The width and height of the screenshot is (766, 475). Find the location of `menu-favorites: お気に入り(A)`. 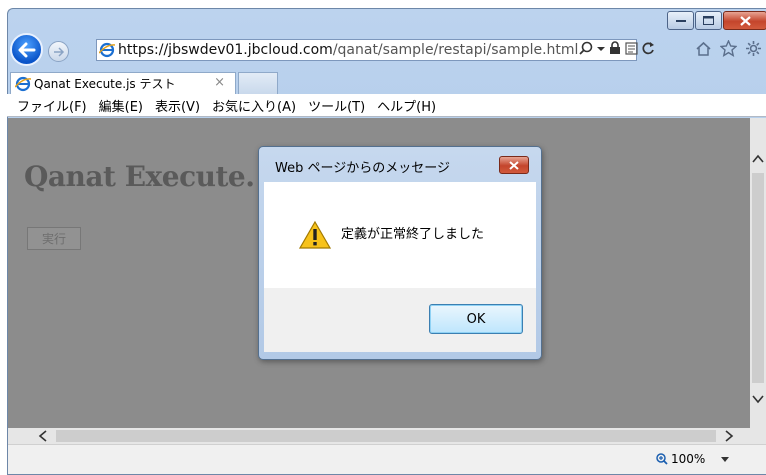

menu-favorites: お気に入り(A) is located at coordinates (254, 105).